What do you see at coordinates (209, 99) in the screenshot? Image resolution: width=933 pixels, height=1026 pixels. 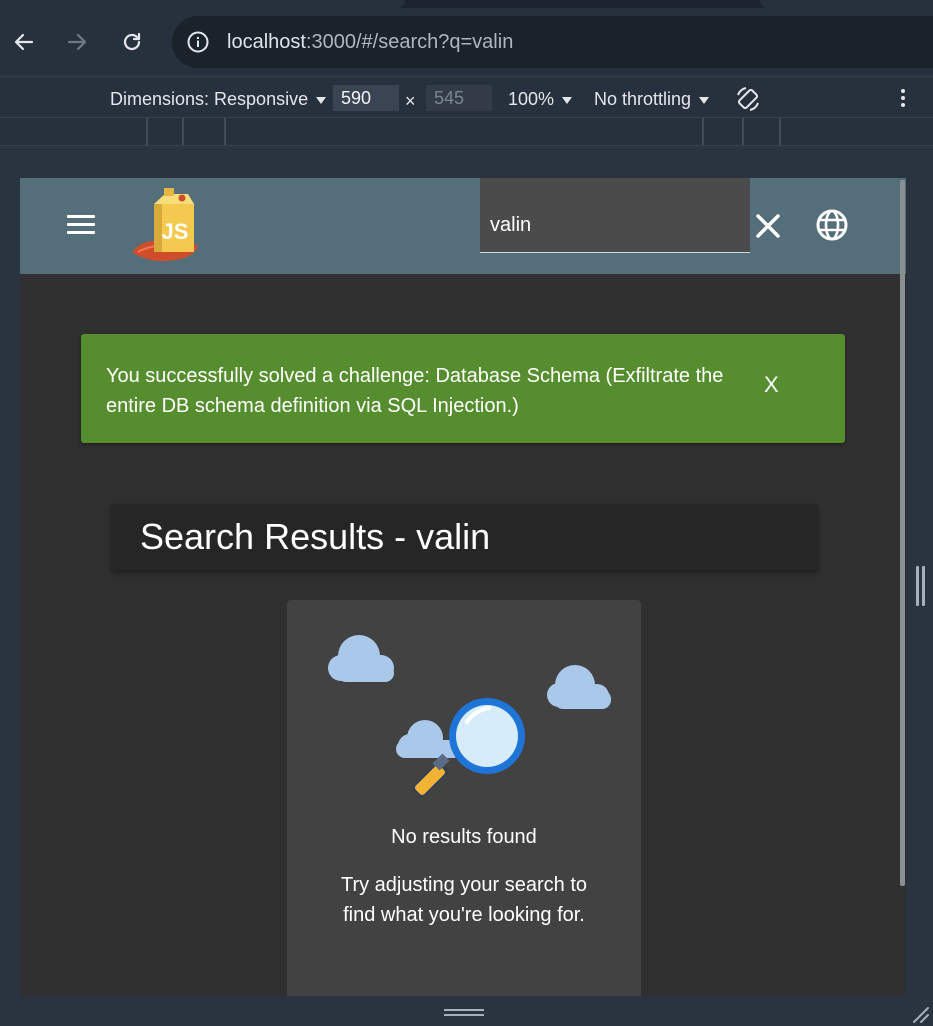 I see `dimensions-label: Dimensions: Responsive` at bounding box center [209, 99].